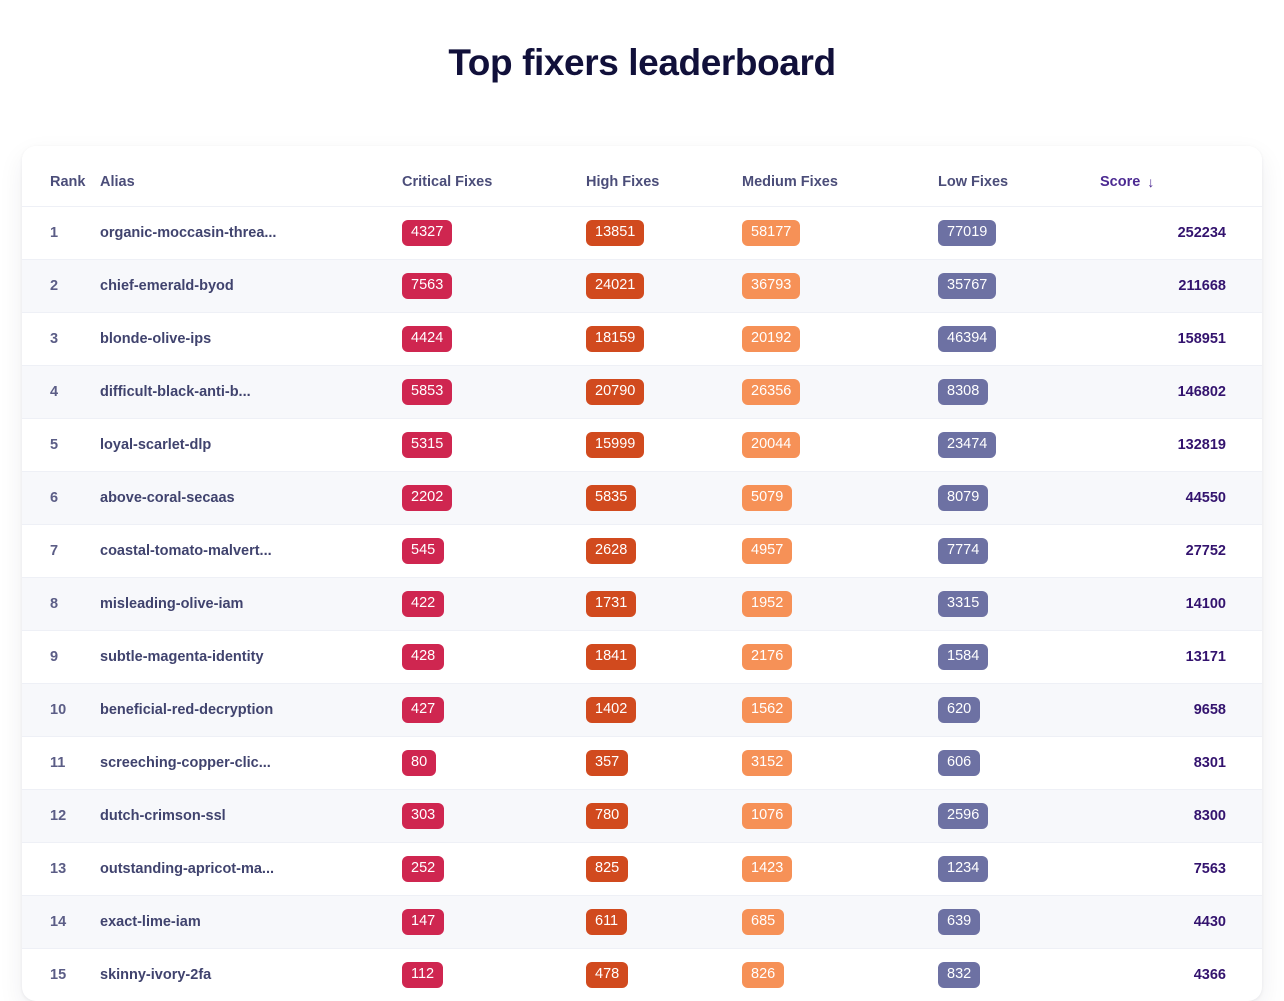 The image size is (1284, 1001). I want to click on column-header-critical: Critical Fixes, so click(494, 176).